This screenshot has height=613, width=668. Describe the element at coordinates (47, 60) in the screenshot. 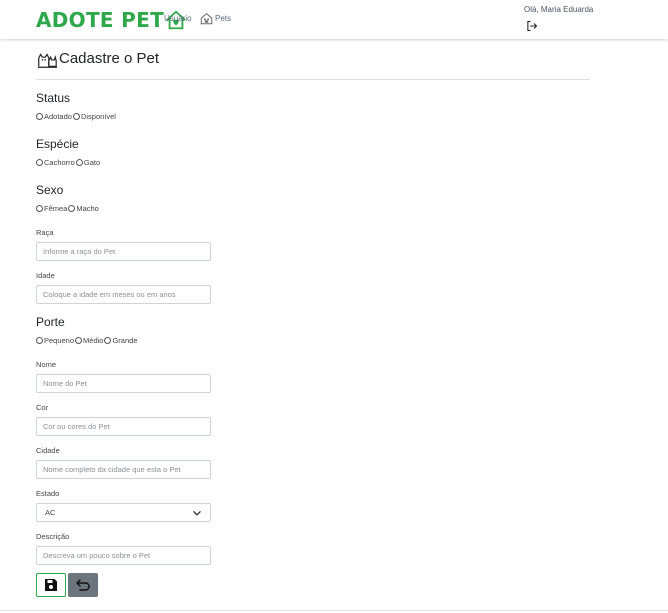

I see `dog-cat-icon` at that location.